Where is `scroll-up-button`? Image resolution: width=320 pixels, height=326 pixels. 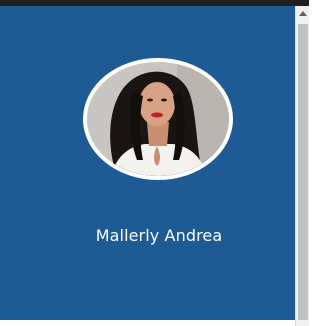
scroll-up-button is located at coordinates (303, 13).